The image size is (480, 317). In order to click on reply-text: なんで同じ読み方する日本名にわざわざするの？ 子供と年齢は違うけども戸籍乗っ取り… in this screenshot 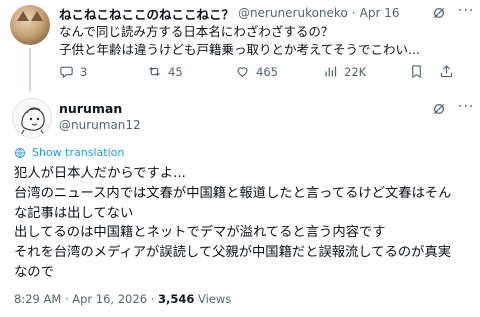, I will do `click(239, 41)`.